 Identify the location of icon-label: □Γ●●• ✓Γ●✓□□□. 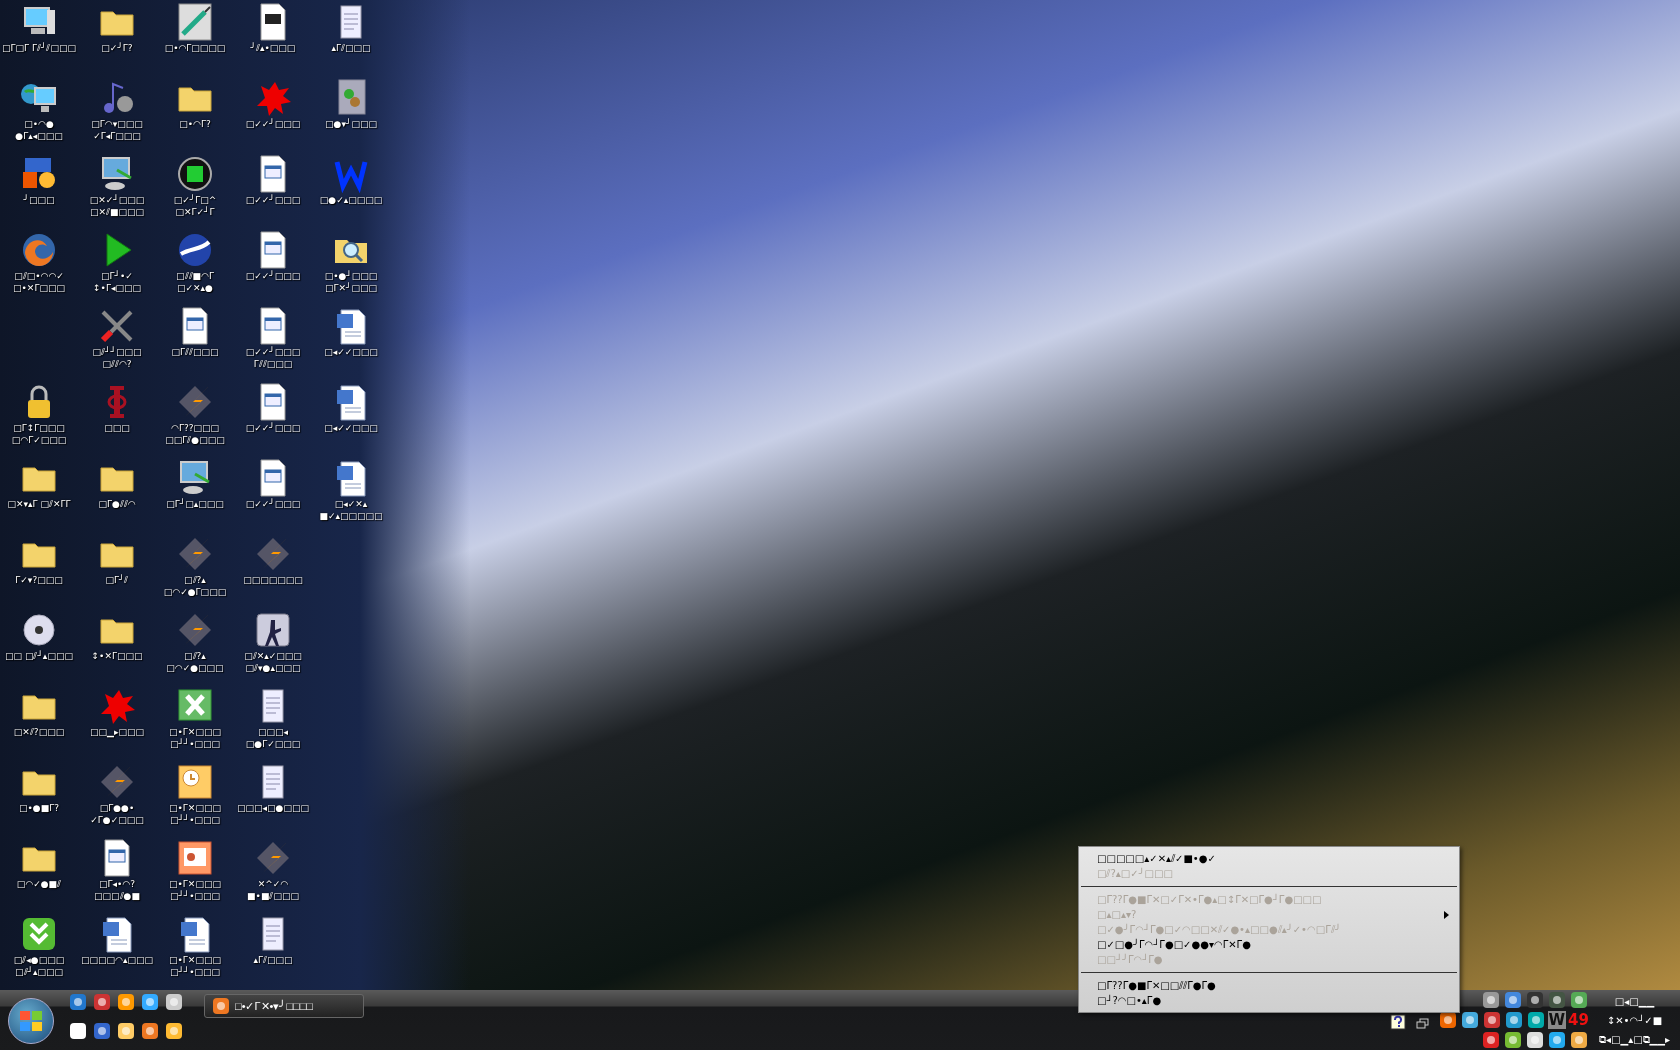
(117, 814).